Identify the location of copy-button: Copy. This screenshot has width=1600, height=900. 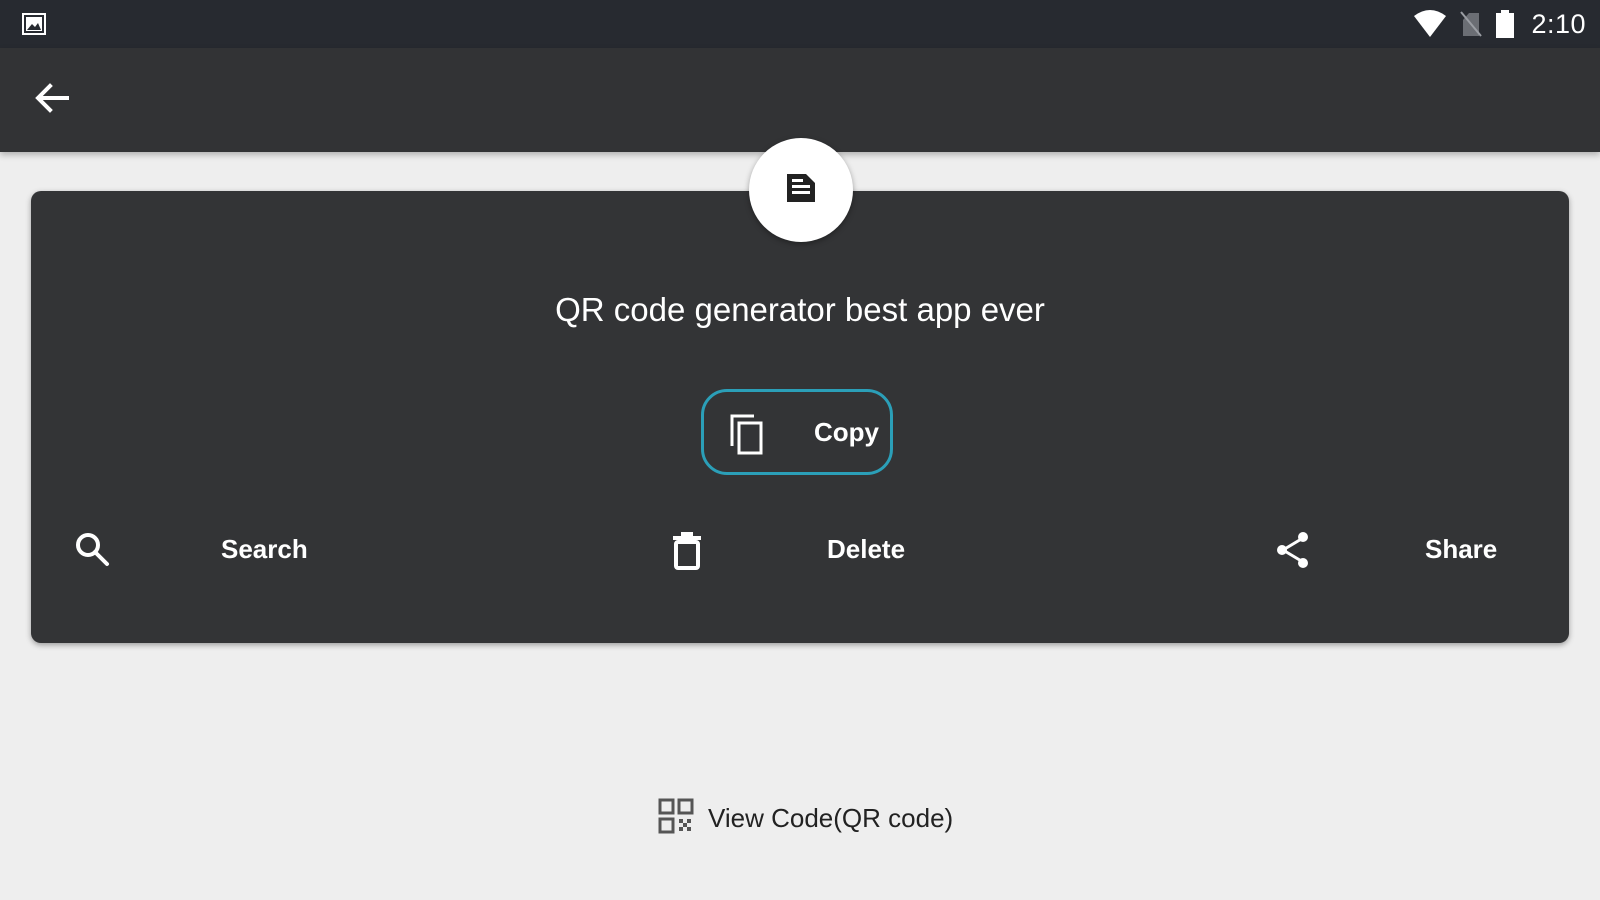
(797, 432).